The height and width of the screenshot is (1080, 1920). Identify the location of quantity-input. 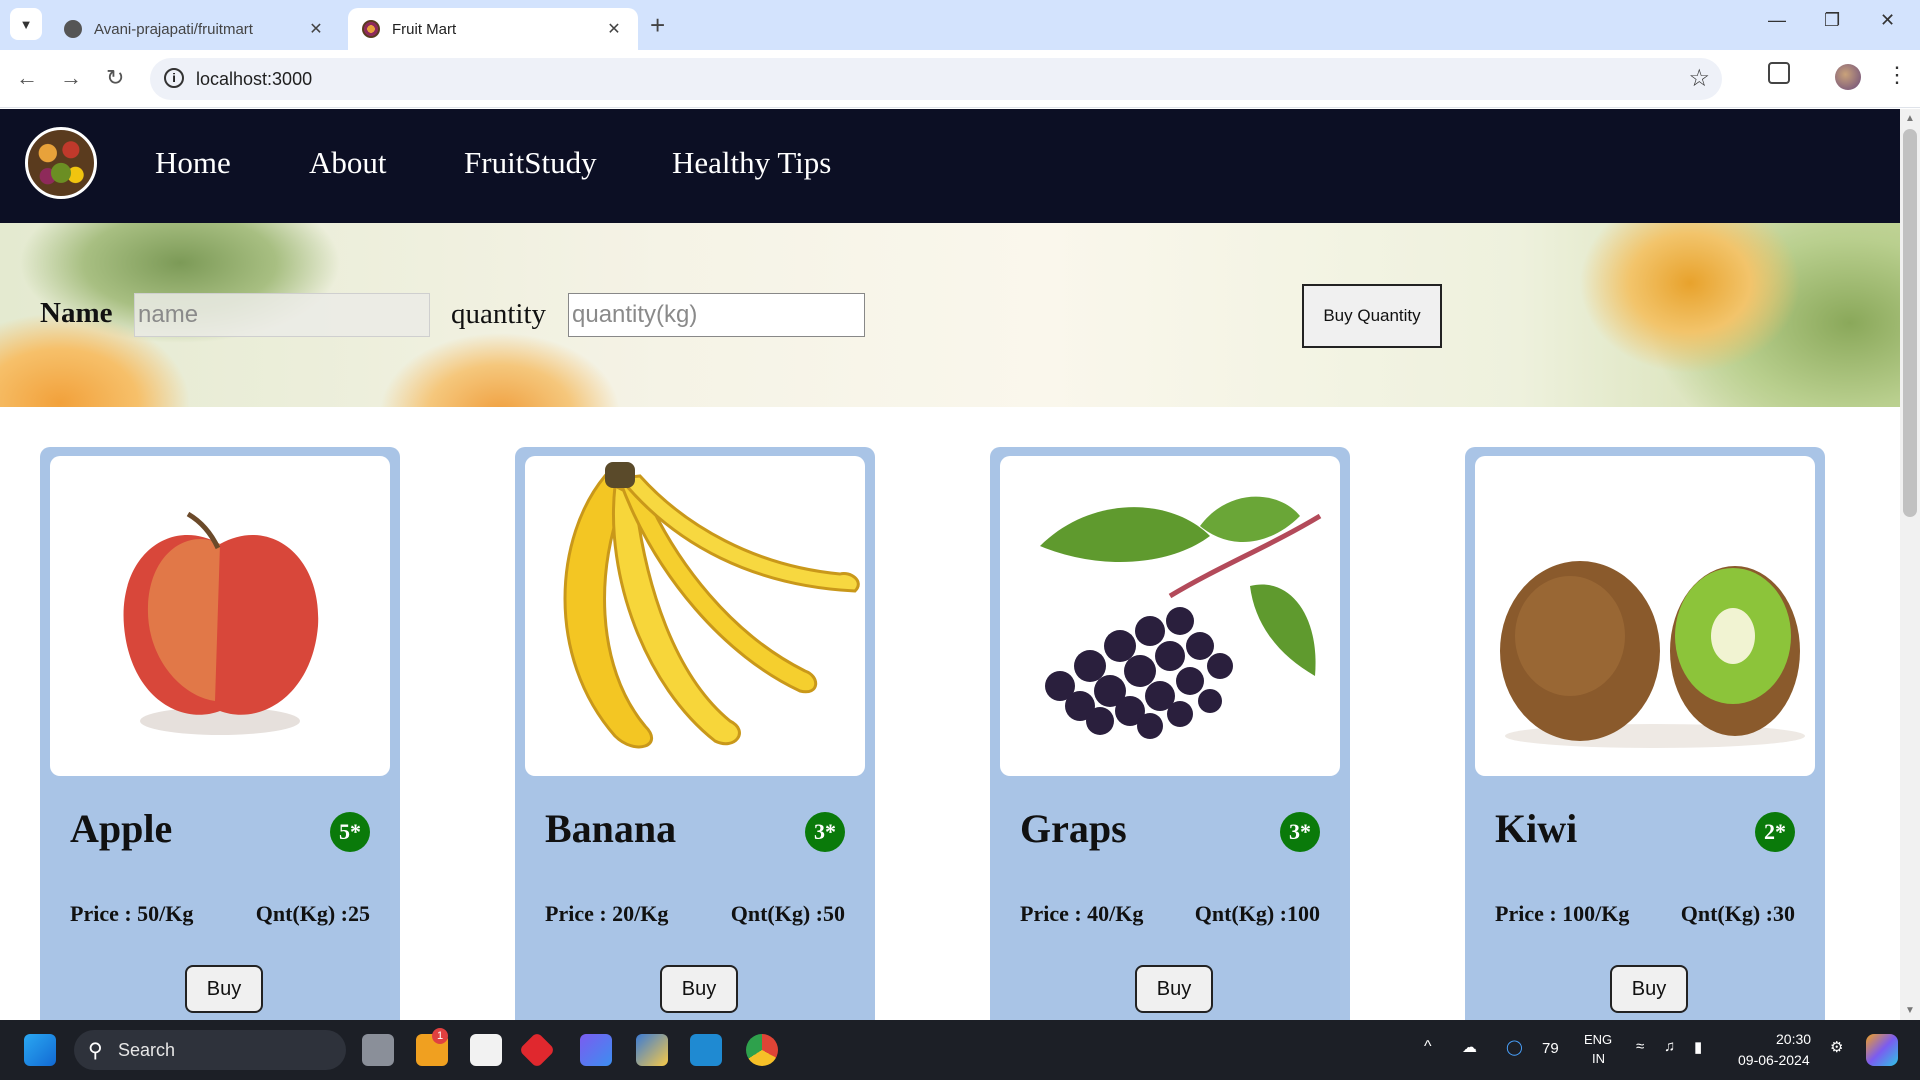
(716, 315).